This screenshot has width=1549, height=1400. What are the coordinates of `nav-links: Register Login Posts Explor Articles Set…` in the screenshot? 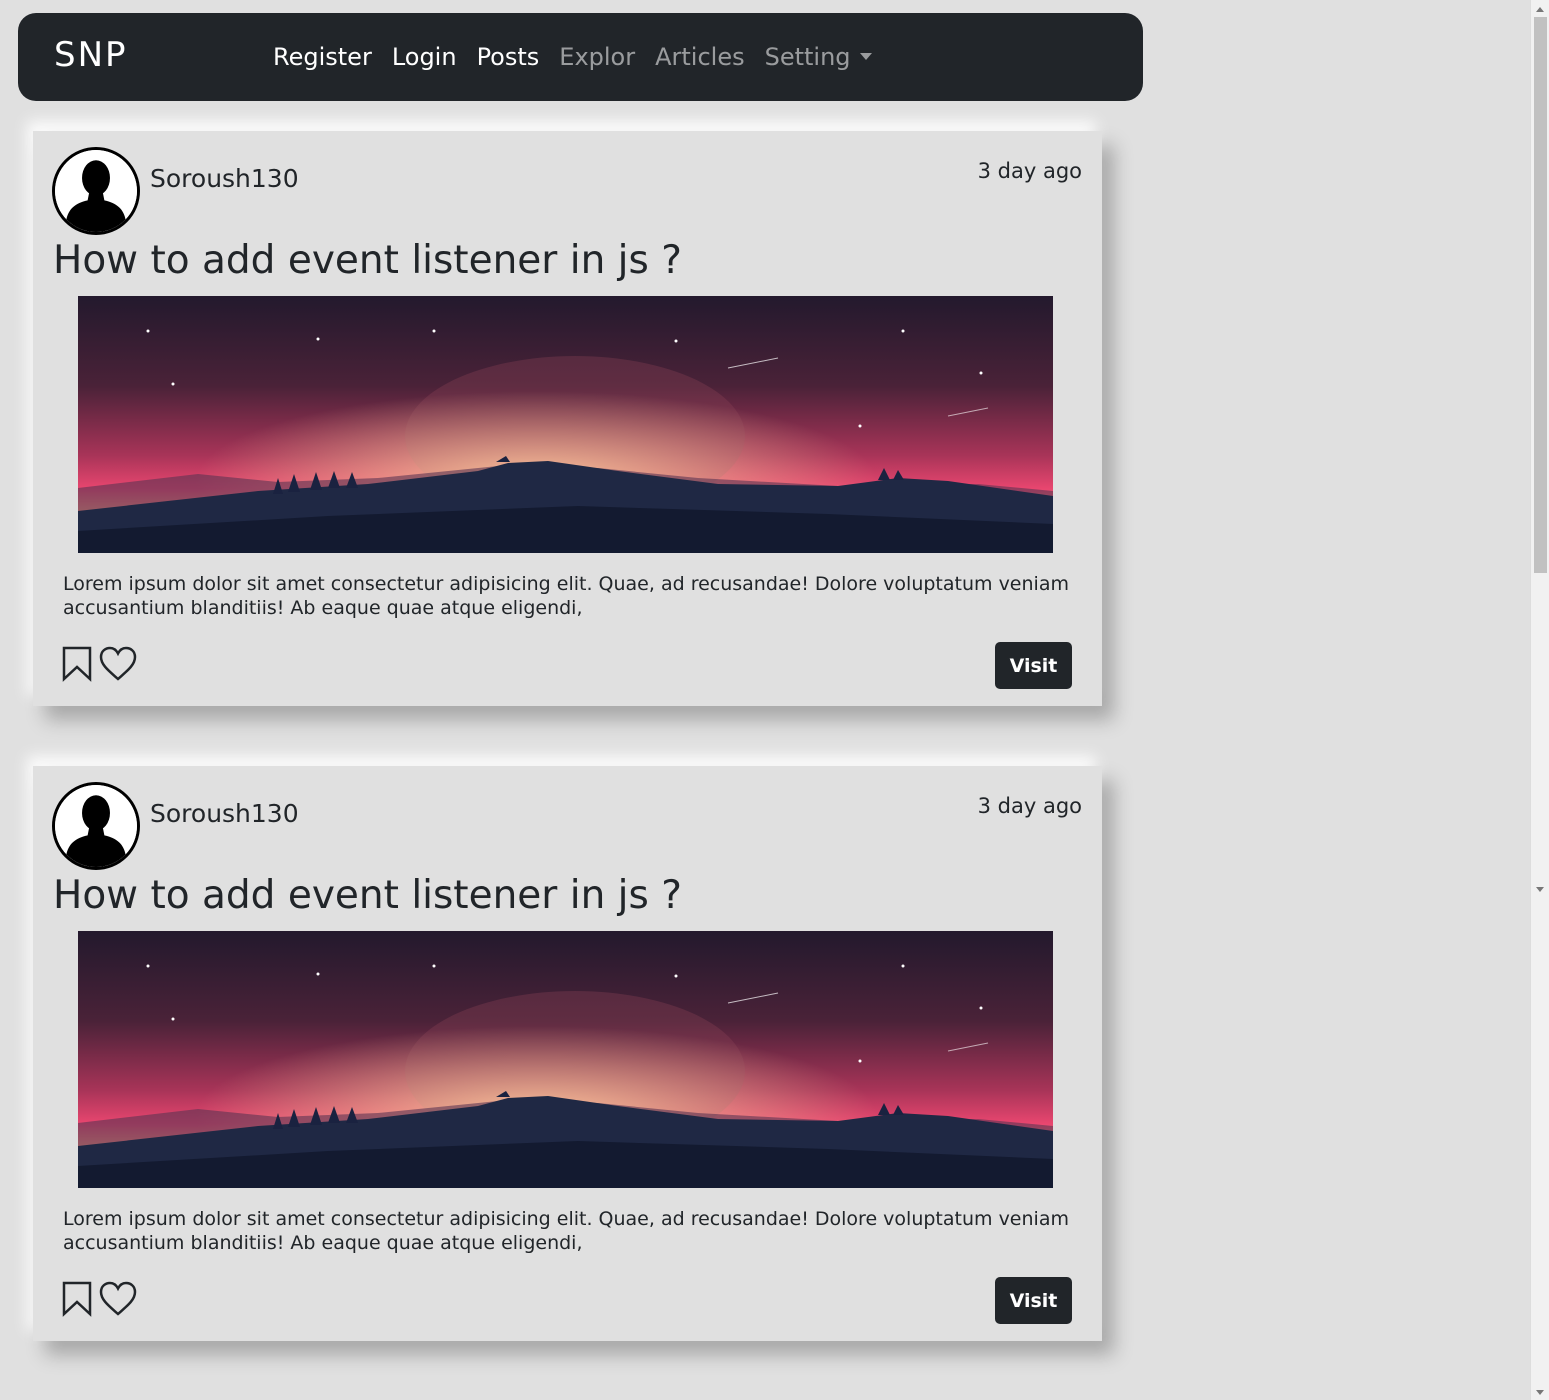 It's located at (572, 57).